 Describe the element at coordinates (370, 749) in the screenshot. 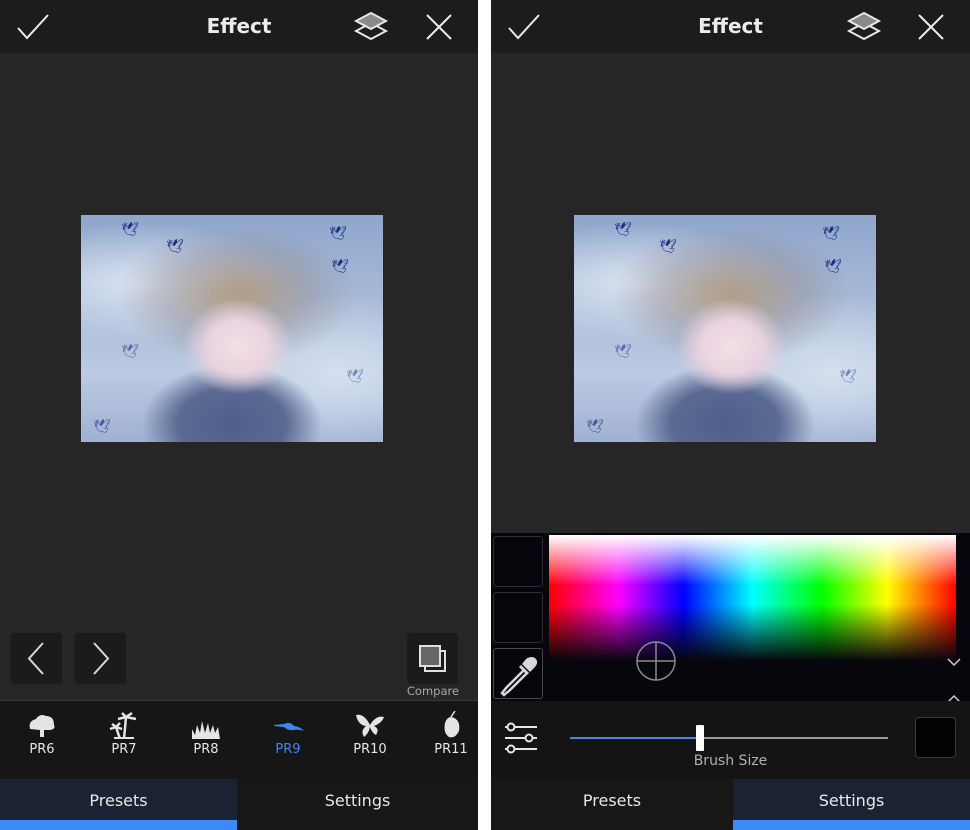

I see `preset-label: PR10` at that location.